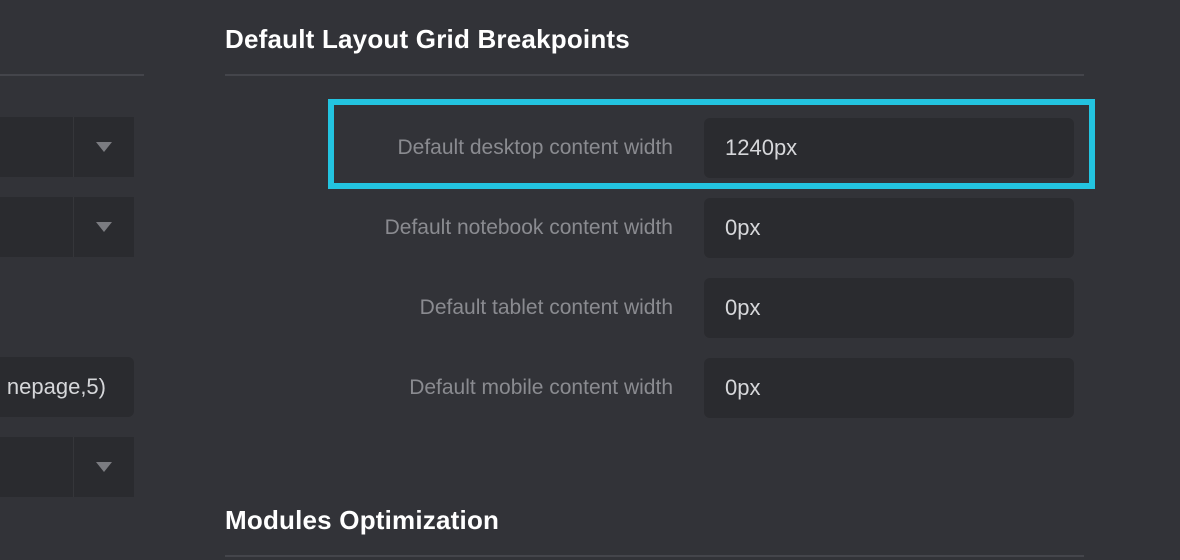 This screenshot has height=560, width=1180. I want to click on tablet-width-row: Default tablet content width, so click(650, 308).